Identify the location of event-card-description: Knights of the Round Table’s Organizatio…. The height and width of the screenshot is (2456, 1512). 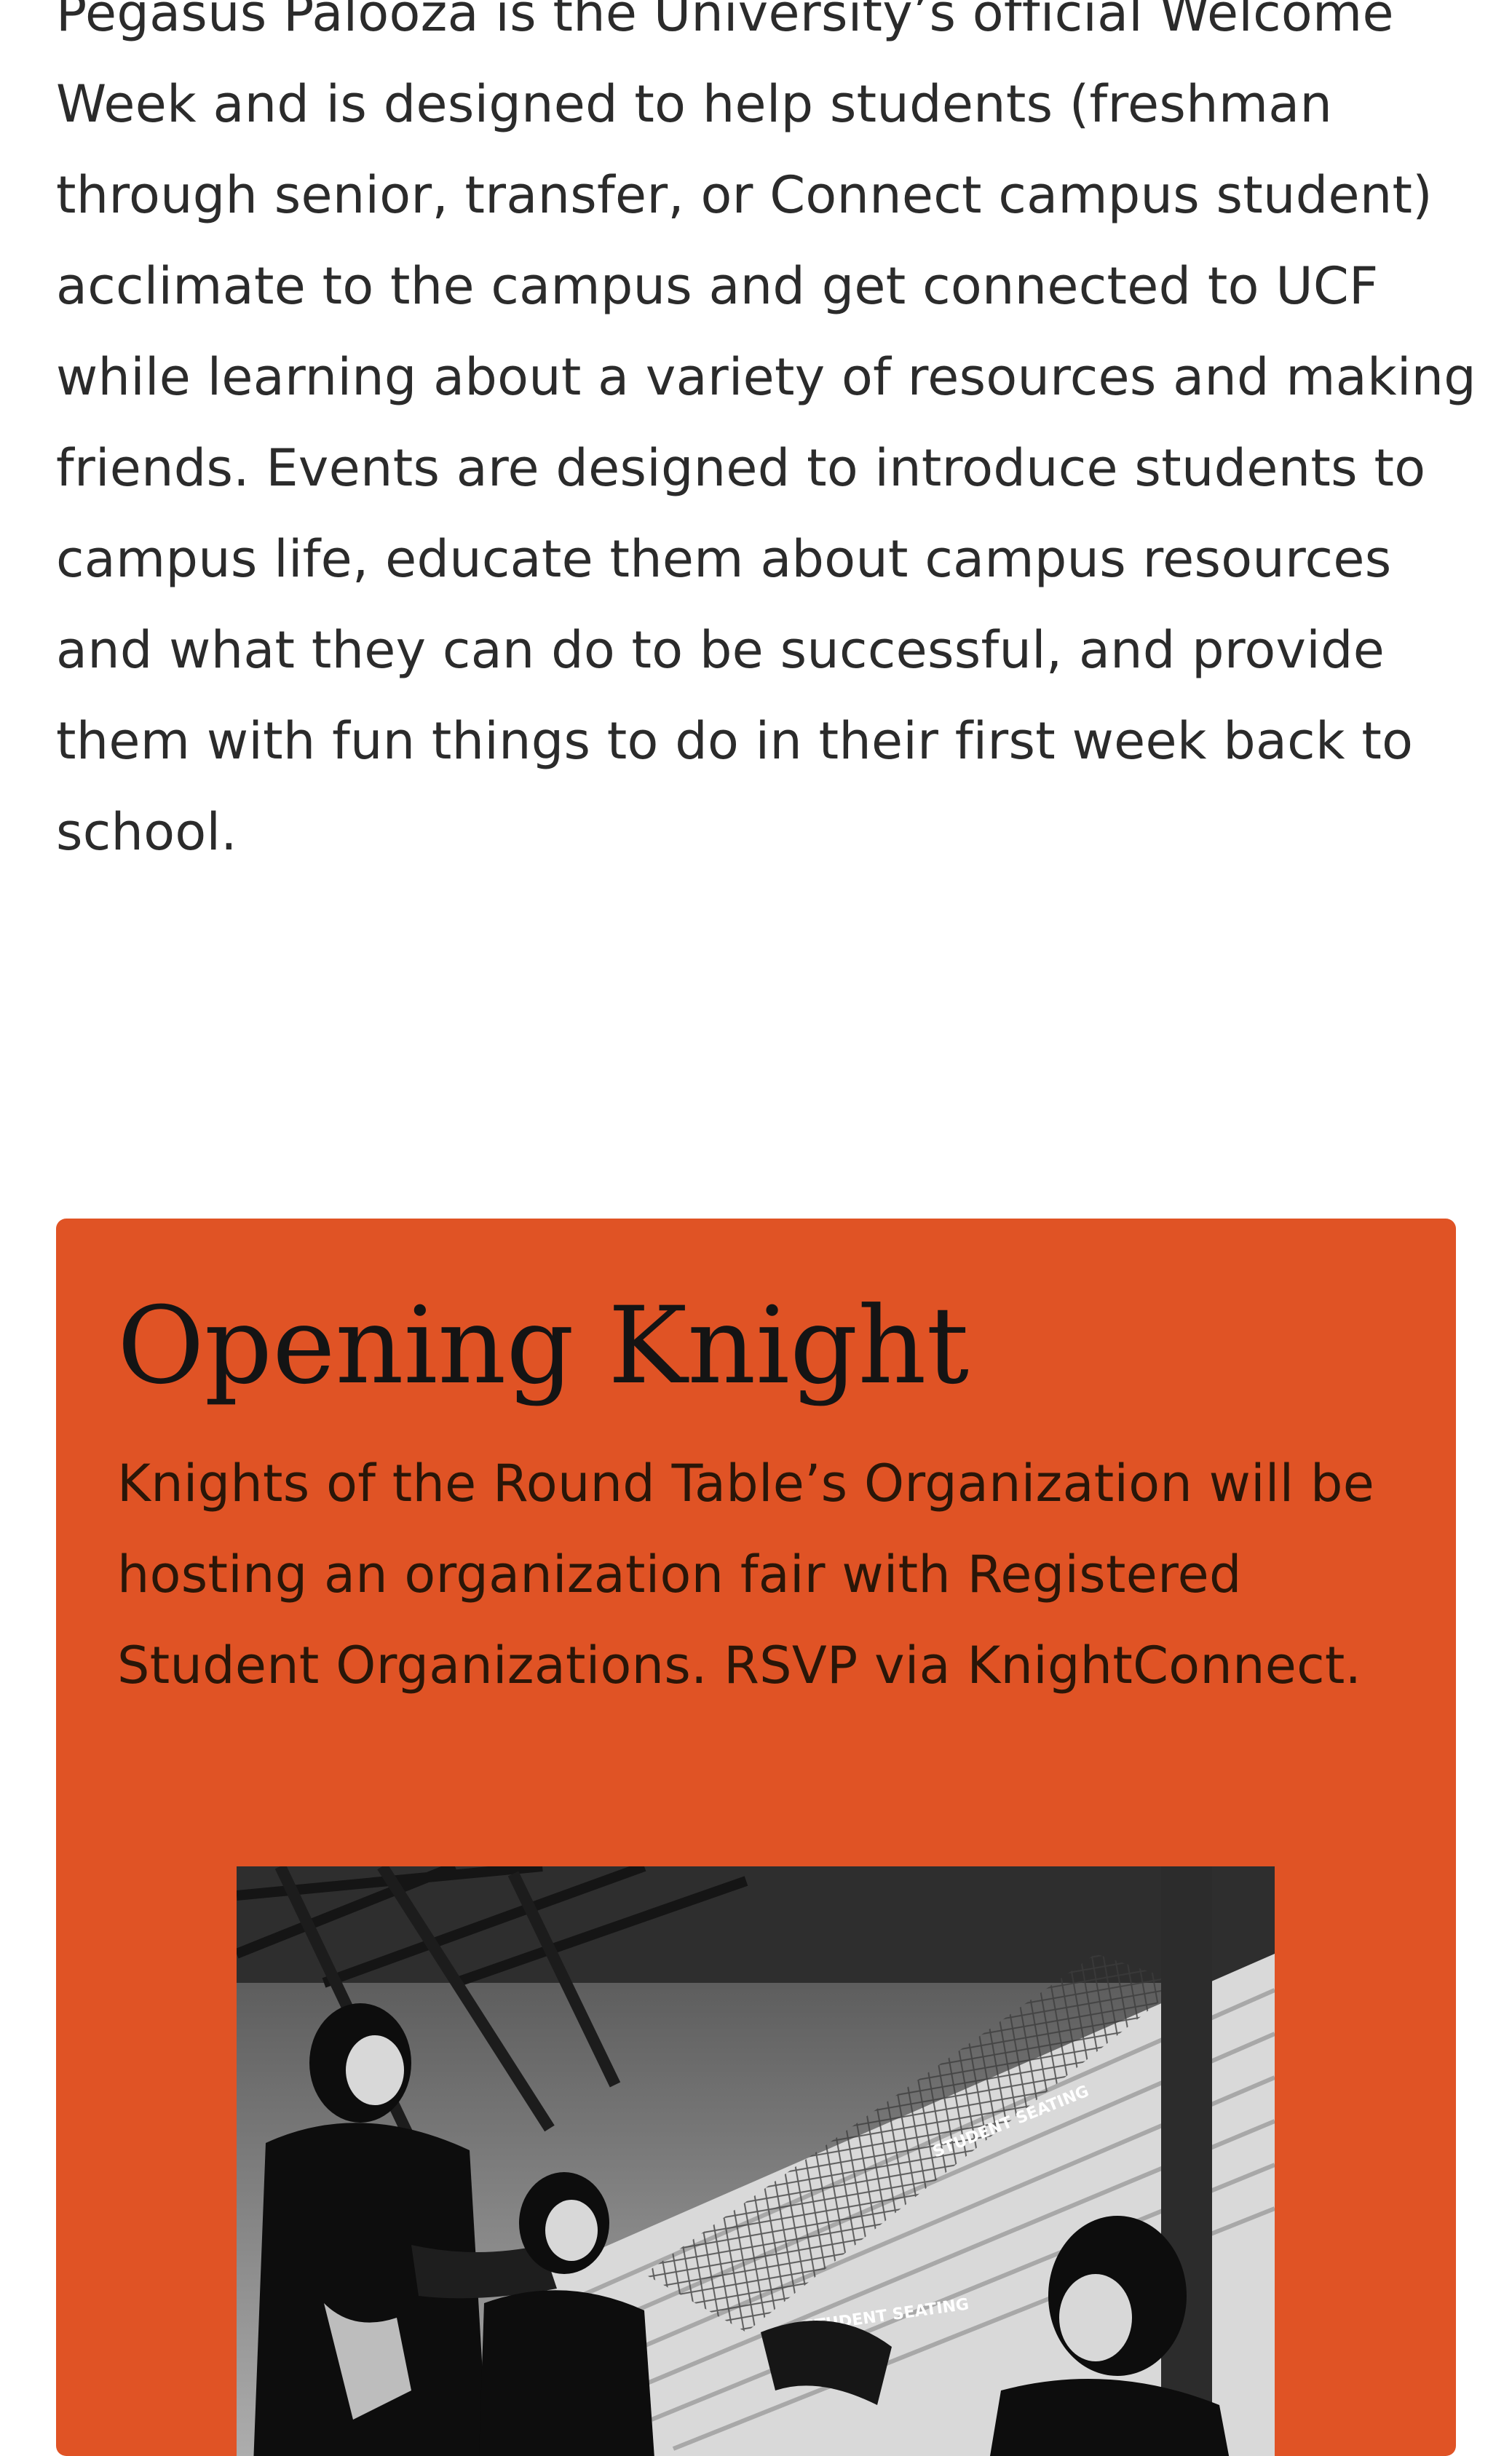
(746, 1574).